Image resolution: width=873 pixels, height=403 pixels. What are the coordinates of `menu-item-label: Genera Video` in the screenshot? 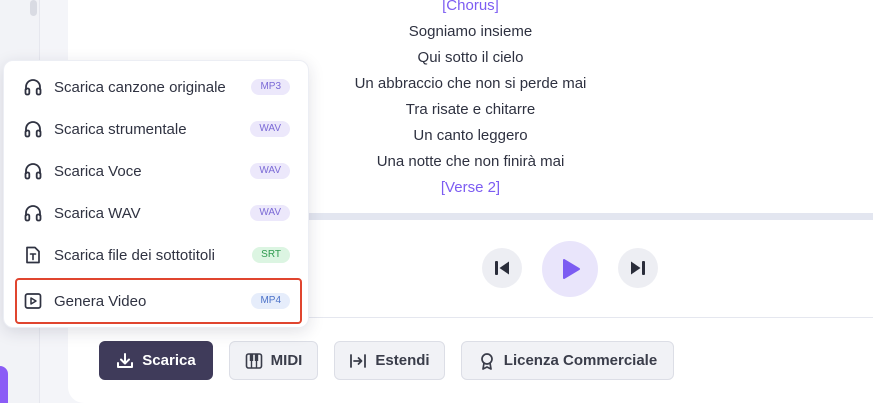 It's located at (100, 301).